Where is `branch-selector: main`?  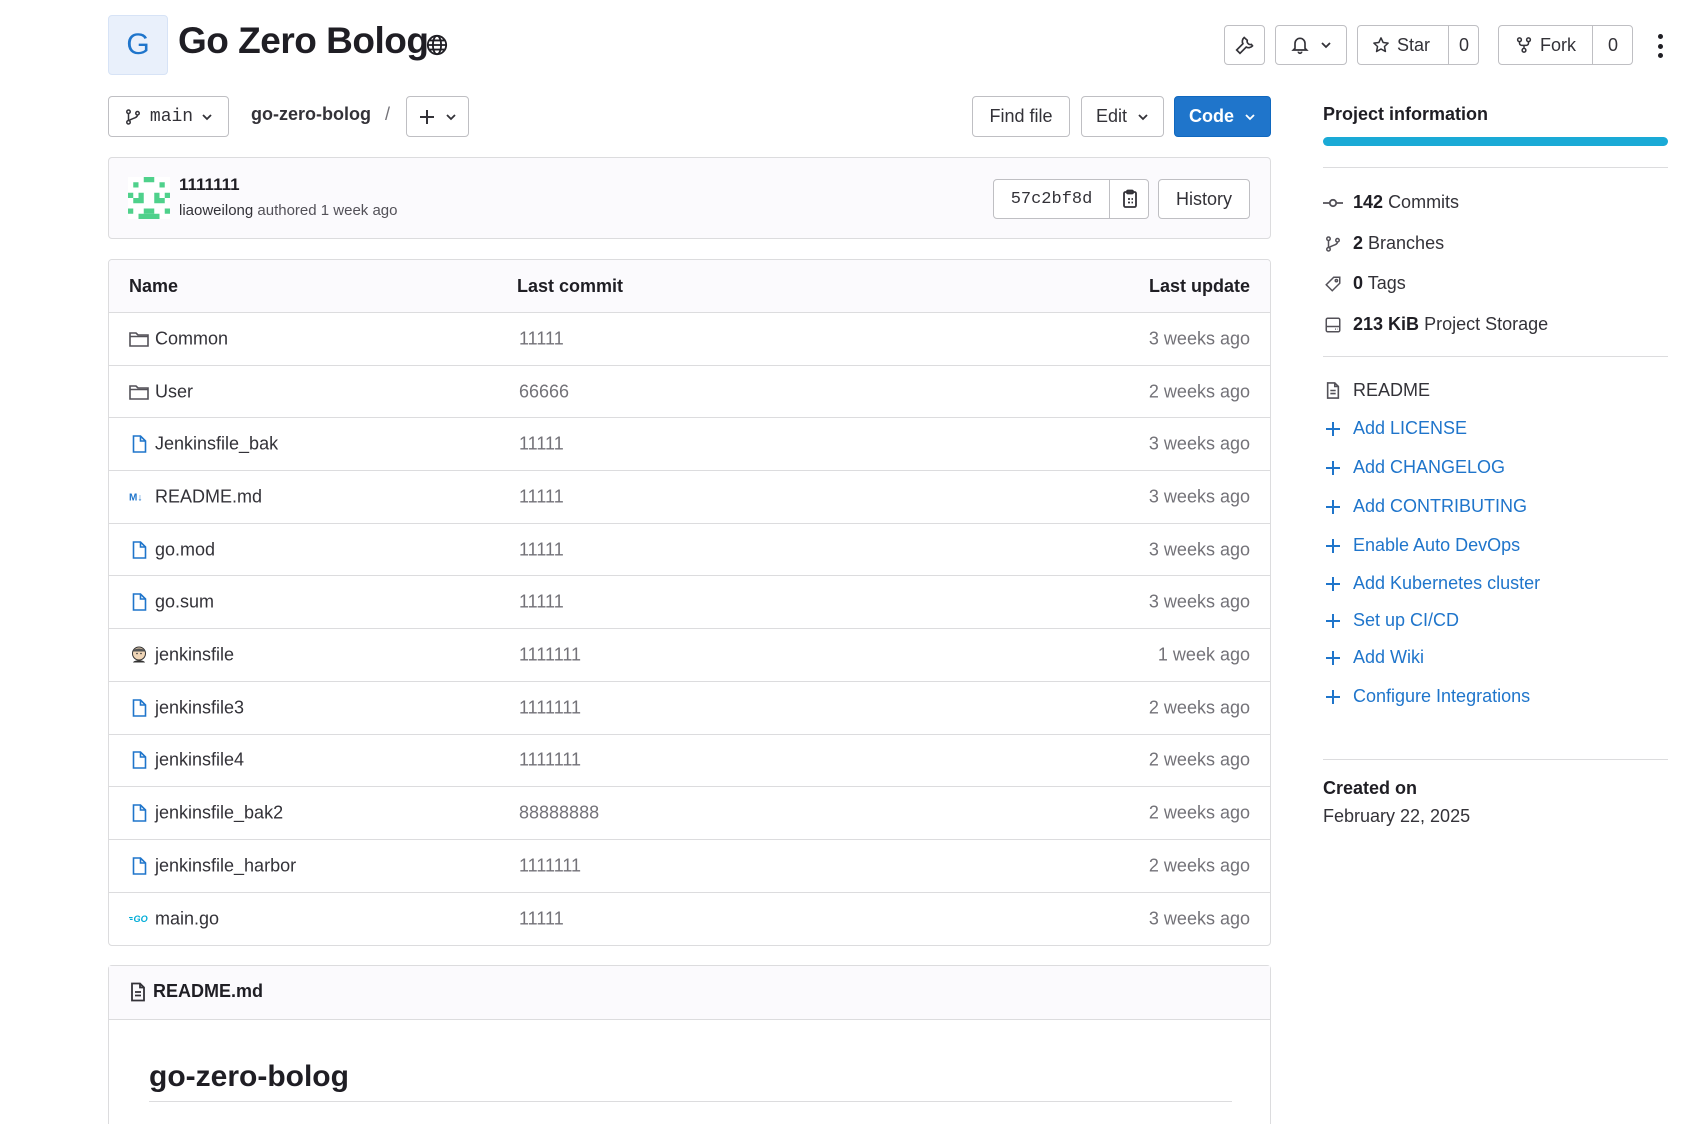 branch-selector: main is located at coordinates (168, 116).